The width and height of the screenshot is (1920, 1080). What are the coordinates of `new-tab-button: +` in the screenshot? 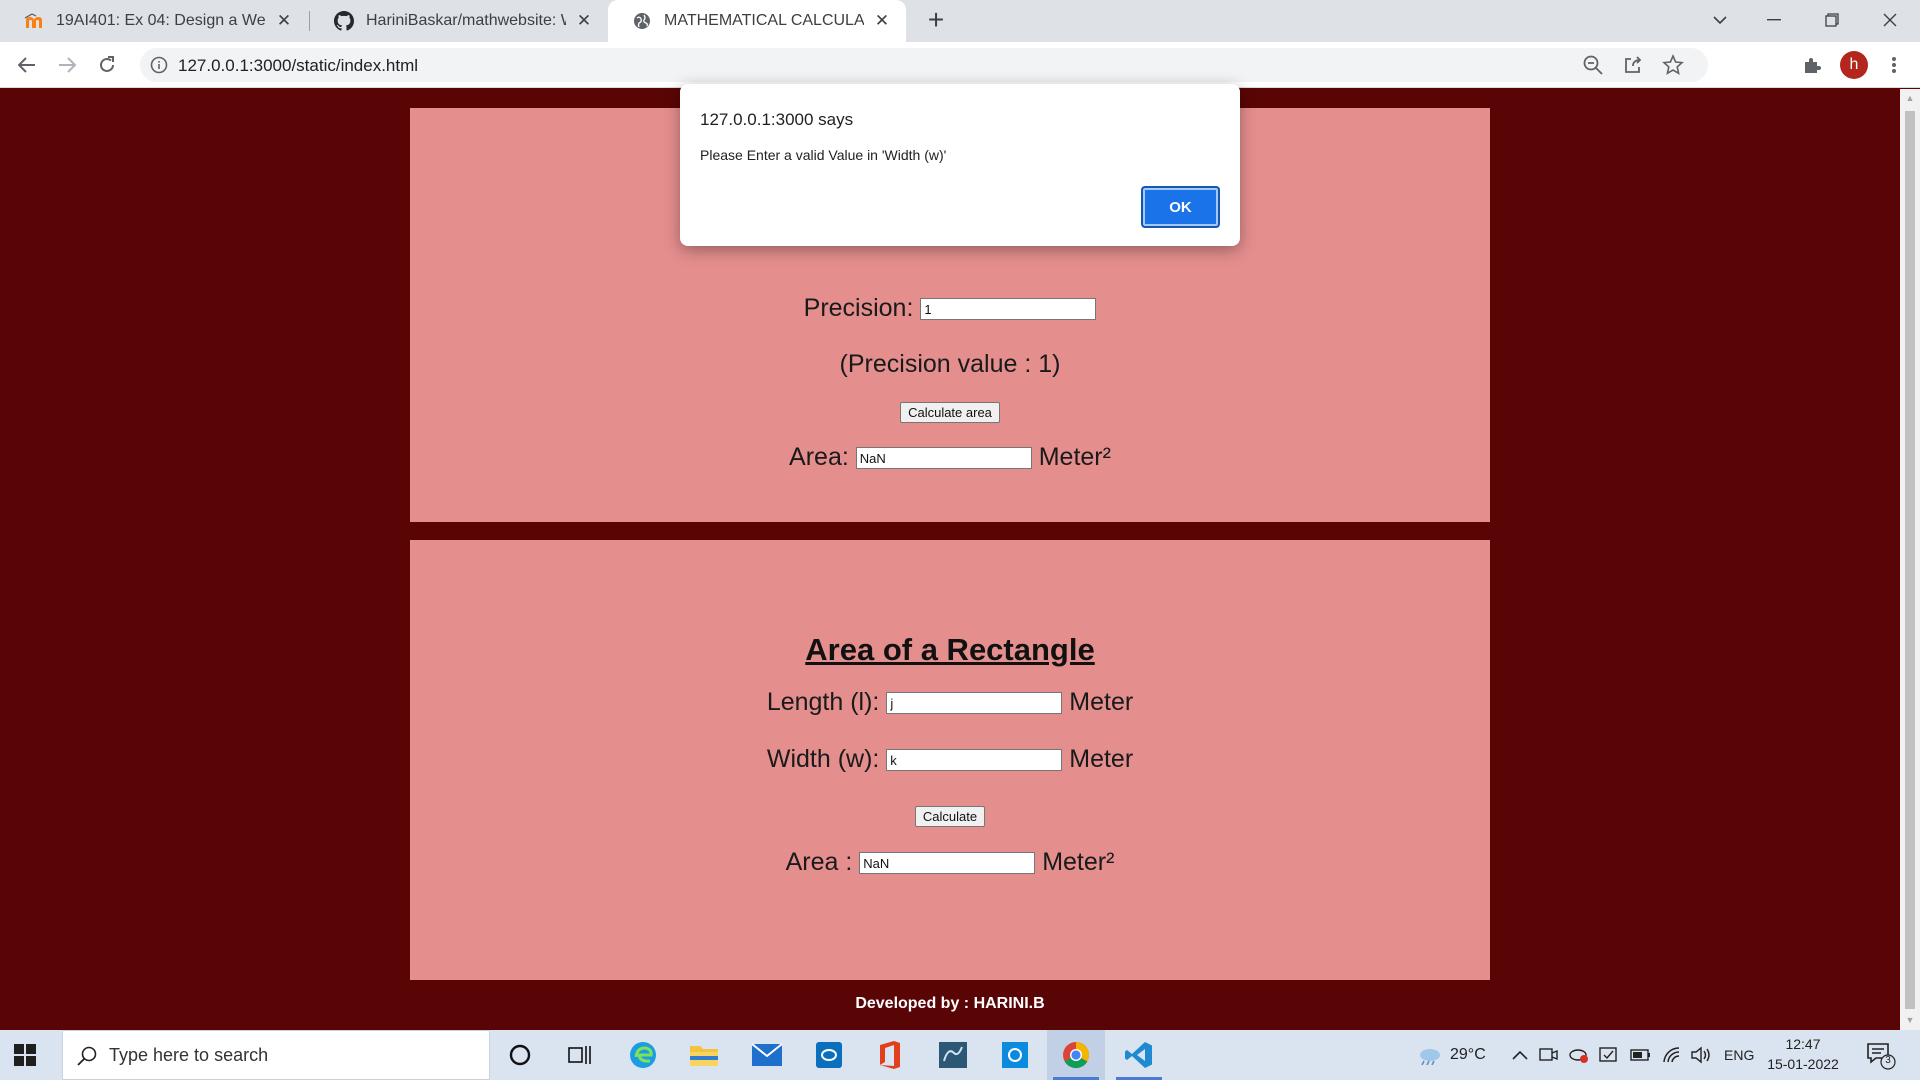 It's located at (936, 20).